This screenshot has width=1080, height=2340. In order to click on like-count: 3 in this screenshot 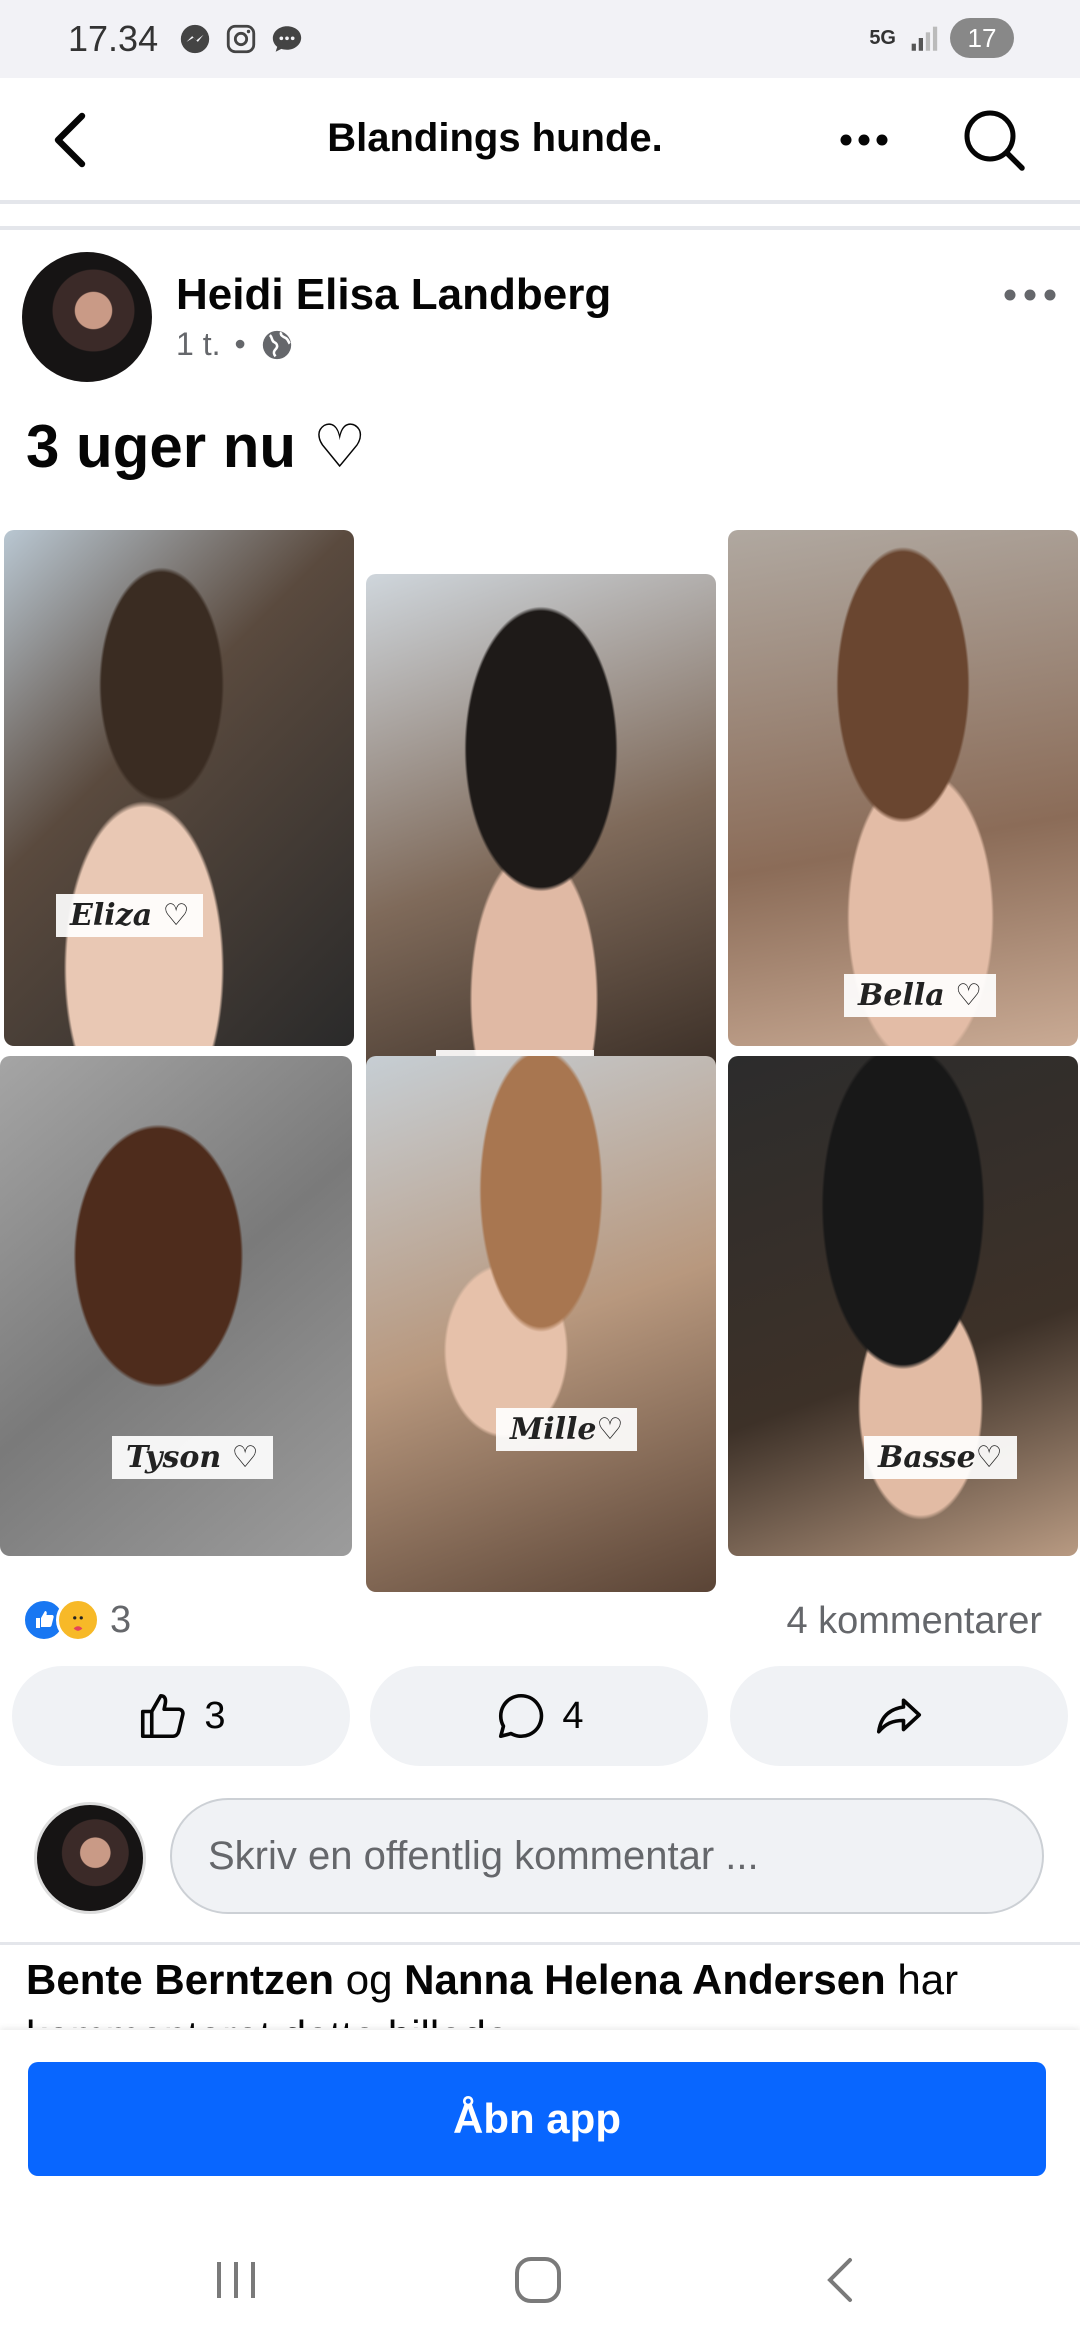, I will do `click(215, 1715)`.